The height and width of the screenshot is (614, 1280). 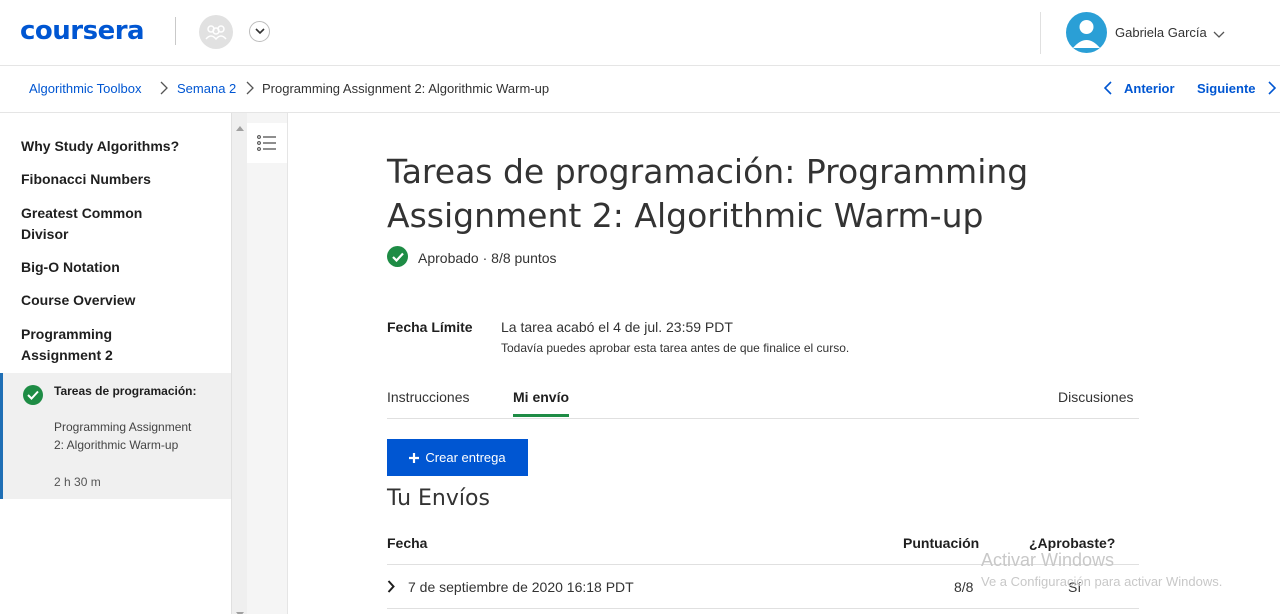 What do you see at coordinates (239, 363) in the screenshot?
I see `sidebar-scrollbar` at bounding box center [239, 363].